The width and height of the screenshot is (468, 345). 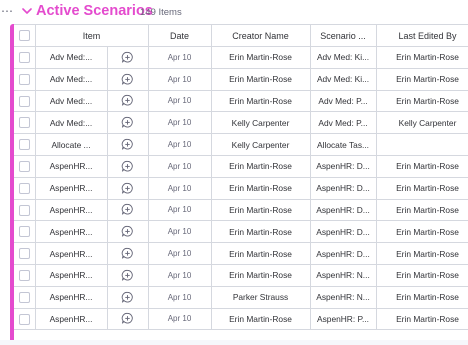 What do you see at coordinates (261, 297) in the screenshot?
I see `creator-cell: Parker Strauss` at bounding box center [261, 297].